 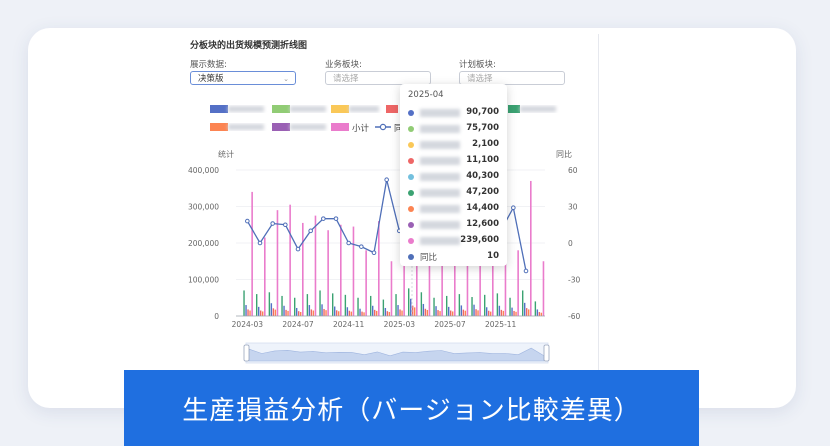 What do you see at coordinates (570, 243) in the screenshot?
I see `right-tick-label: 0` at bounding box center [570, 243].